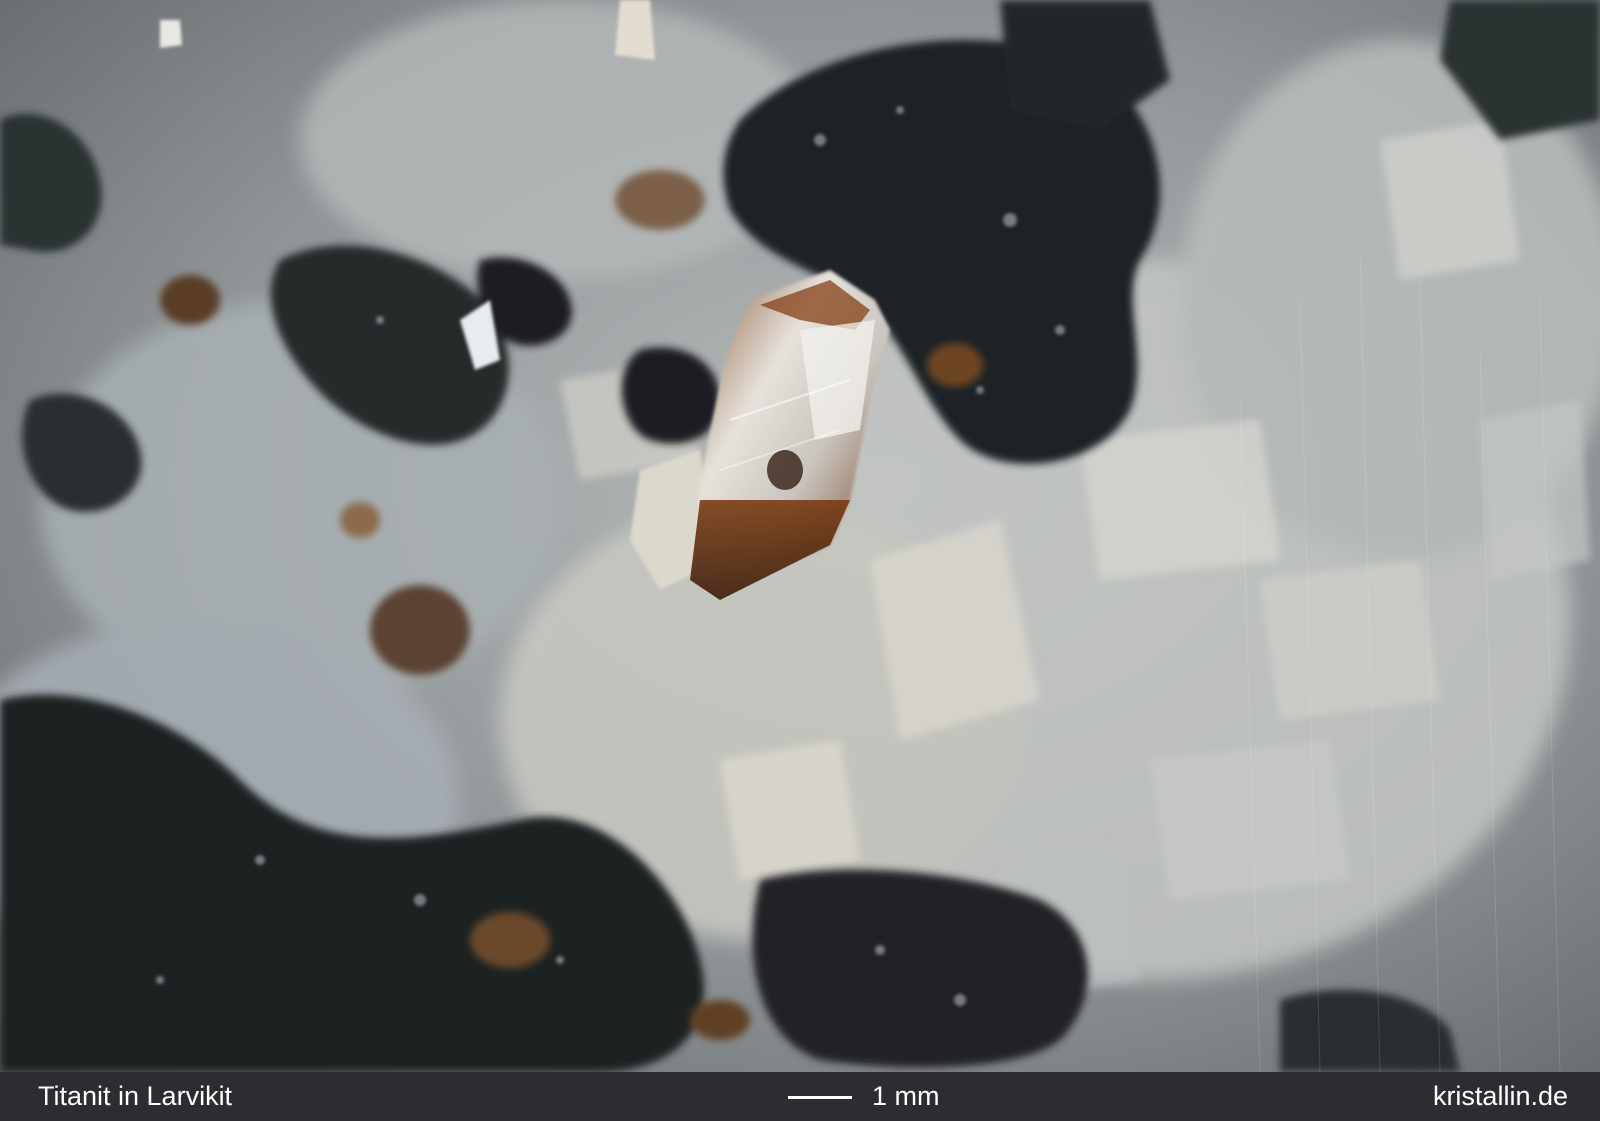 The height and width of the screenshot is (1121, 1600). I want to click on specimen-title: Titanit in Larvikit, so click(135, 1096).